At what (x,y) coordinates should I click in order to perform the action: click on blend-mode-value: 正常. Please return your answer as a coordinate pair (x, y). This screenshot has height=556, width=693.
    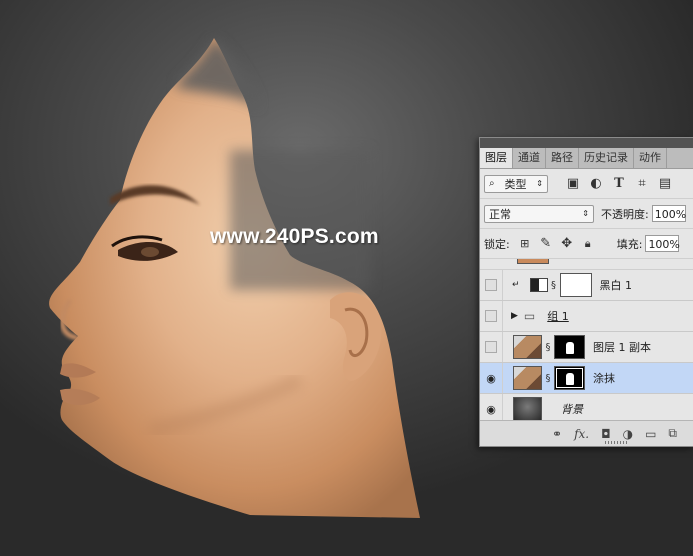
    Looking at the image, I should click on (500, 214).